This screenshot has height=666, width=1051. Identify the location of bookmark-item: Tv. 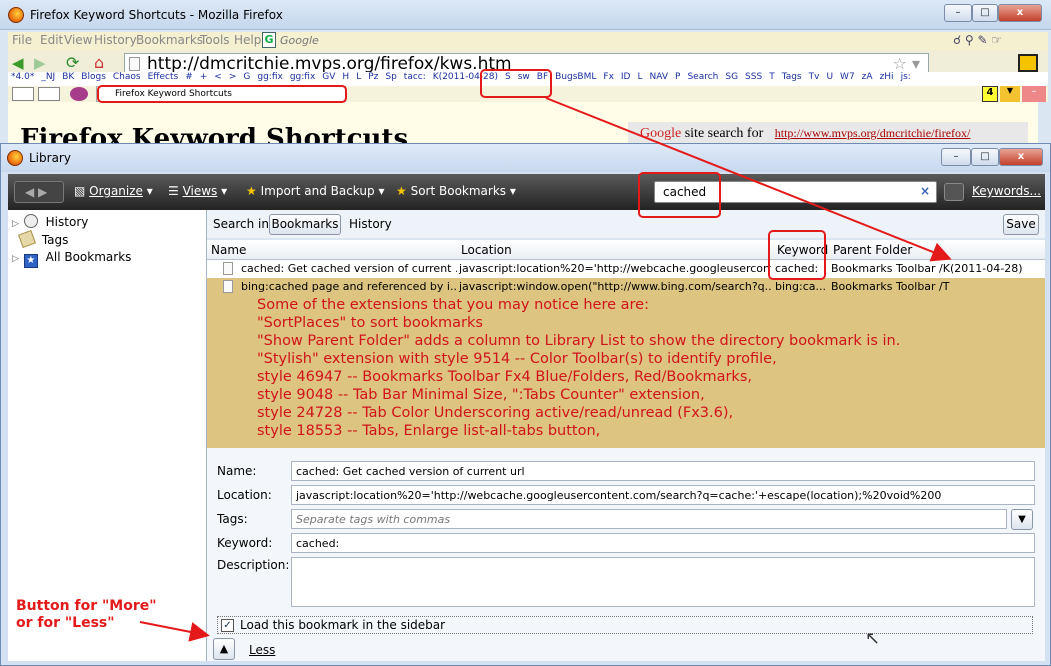
(814, 77).